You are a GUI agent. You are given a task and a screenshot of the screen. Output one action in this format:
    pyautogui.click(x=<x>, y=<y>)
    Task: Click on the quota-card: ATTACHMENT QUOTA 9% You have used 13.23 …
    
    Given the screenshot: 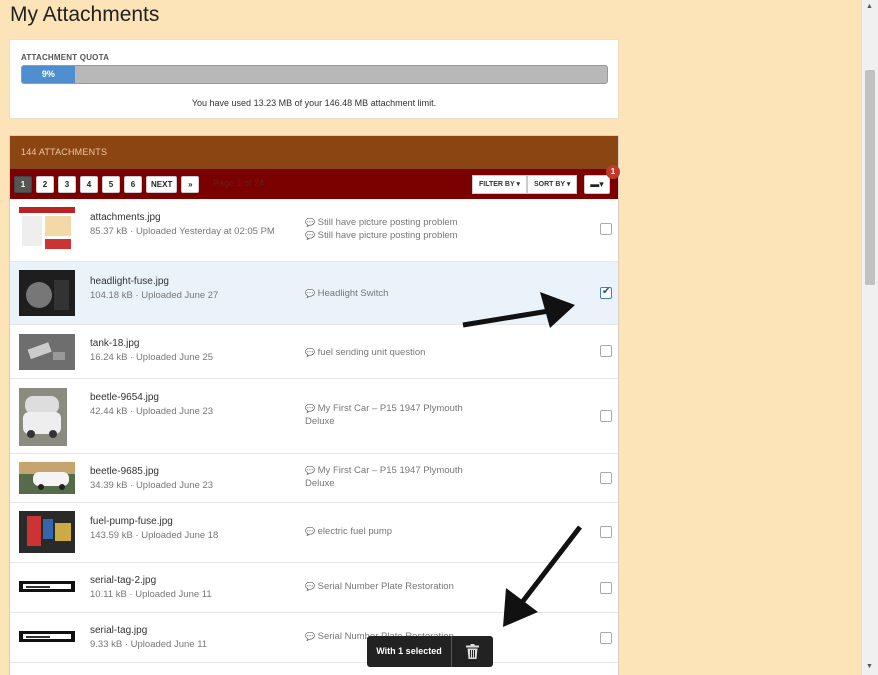 What is the action you would take?
    pyautogui.click(x=314, y=79)
    